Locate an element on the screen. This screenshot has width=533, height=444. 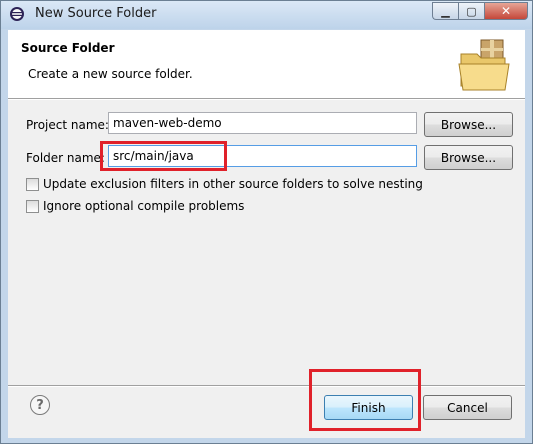
help-icon: ? is located at coordinates (40, 405).